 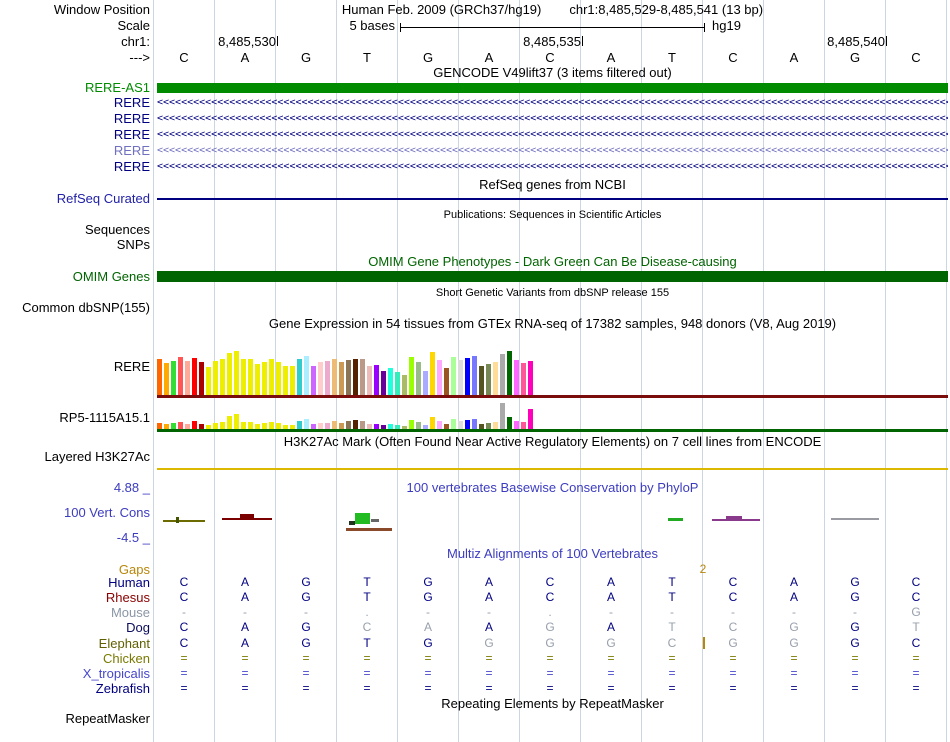 I want to click on multiz-species-label-mouse: Mouse, so click(x=75, y=612).